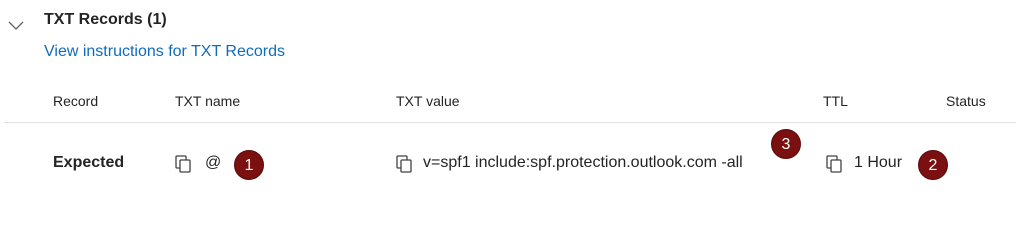  Describe the element at coordinates (164, 52) in the screenshot. I see `view-instructions-link: View instructions for TXT Records` at that location.